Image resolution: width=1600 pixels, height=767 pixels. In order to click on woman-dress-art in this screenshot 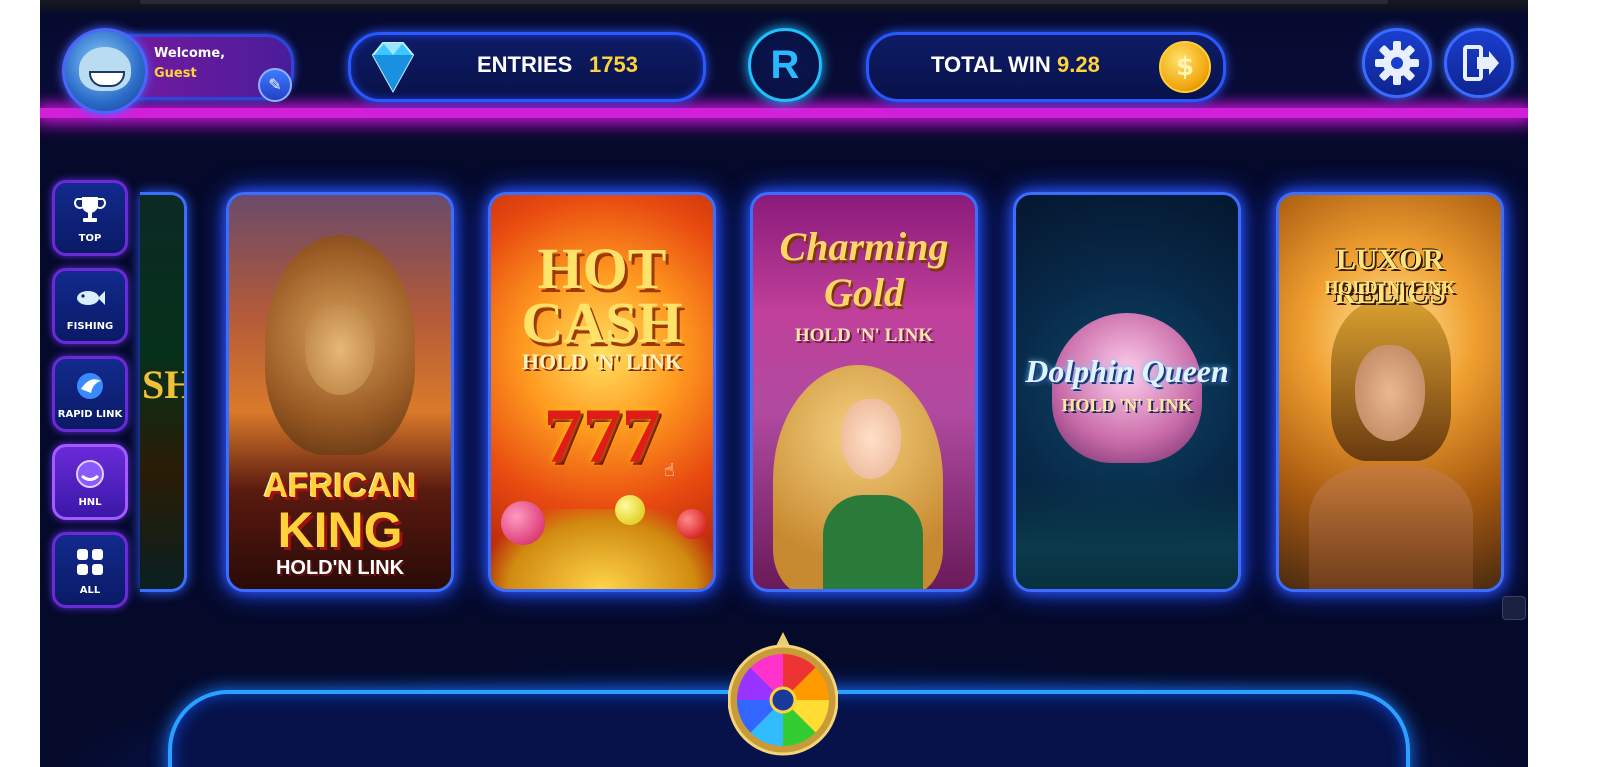, I will do `click(873, 542)`.